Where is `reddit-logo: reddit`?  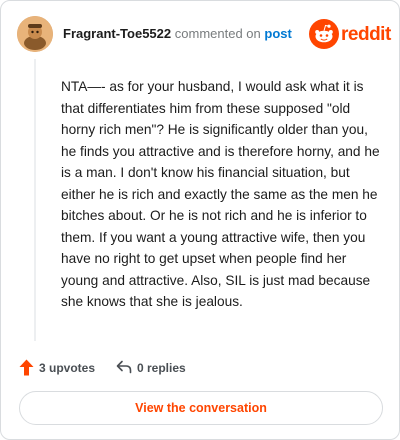 reddit-logo: reddit is located at coordinates (350, 34).